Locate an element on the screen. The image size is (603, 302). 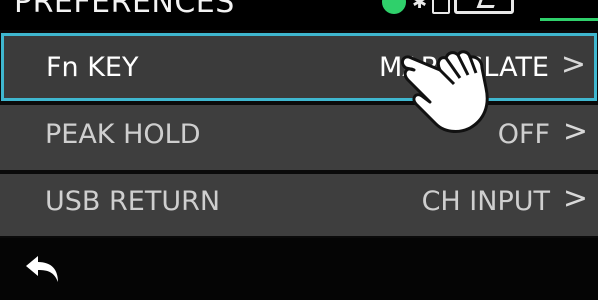
screen-header: PREFERENCES ✱ is located at coordinates (299, 15).